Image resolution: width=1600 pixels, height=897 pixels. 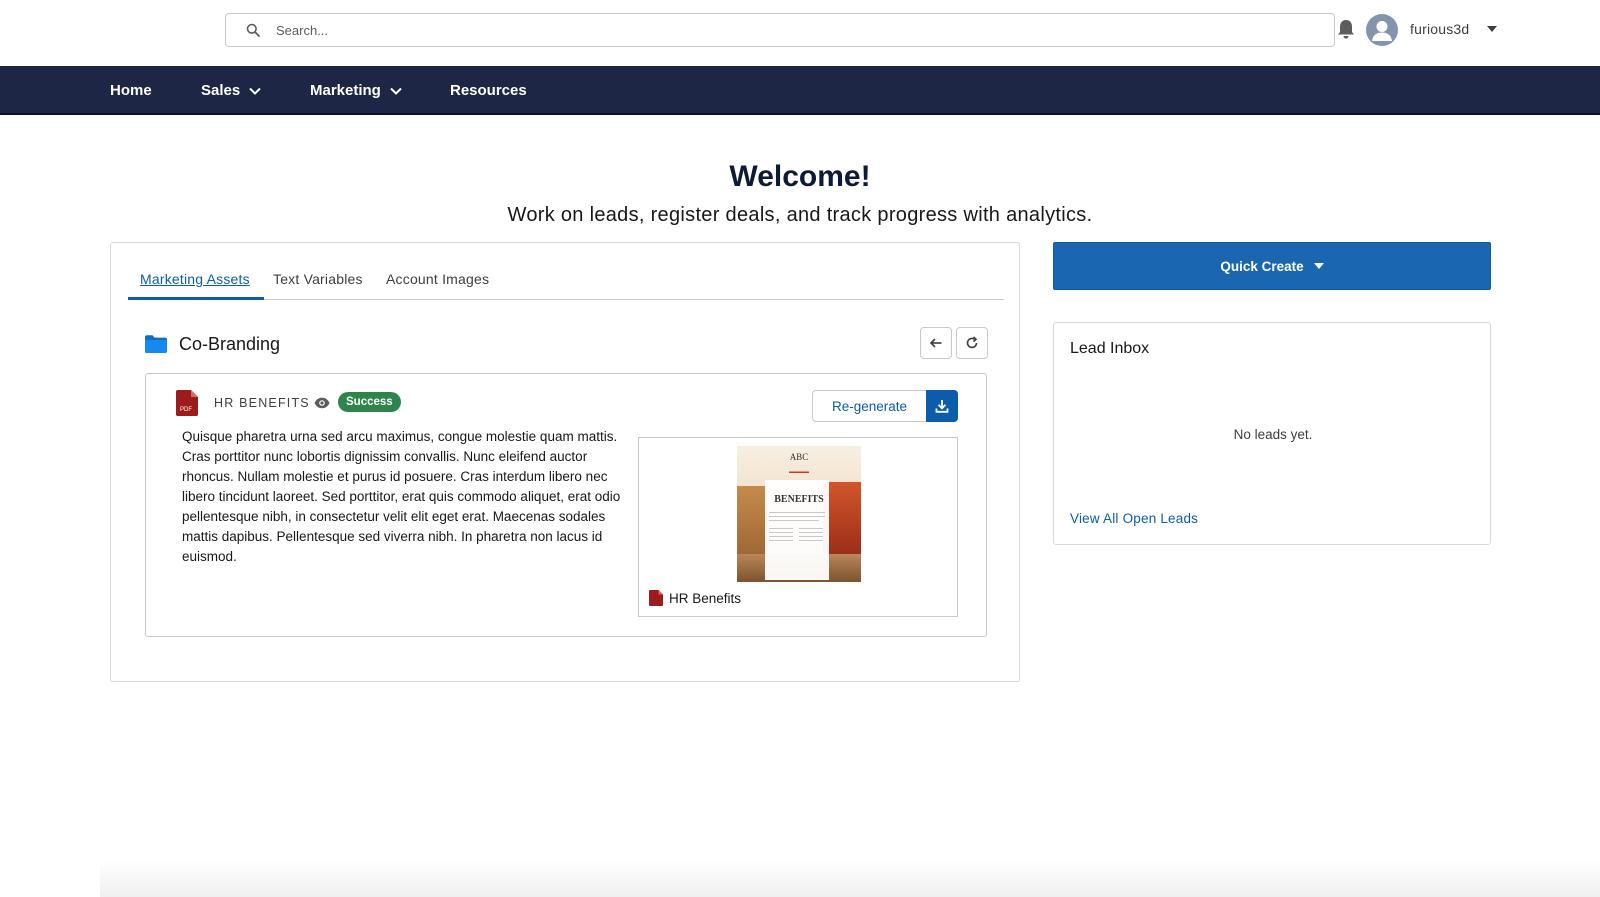 What do you see at coordinates (221, 90) in the screenshot?
I see `nav-item-label: Sales` at bounding box center [221, 90].